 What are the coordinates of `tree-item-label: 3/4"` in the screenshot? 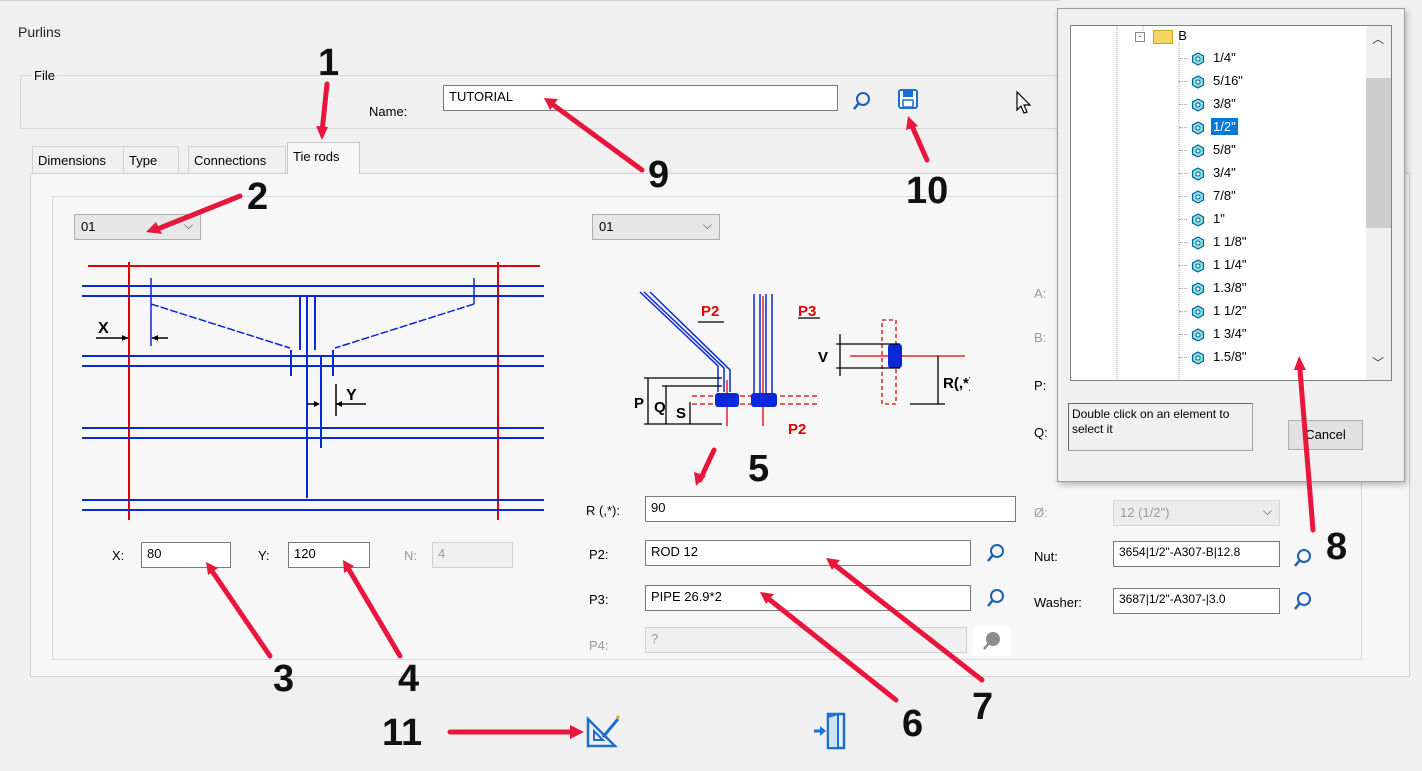 It's located at (1224, 172).